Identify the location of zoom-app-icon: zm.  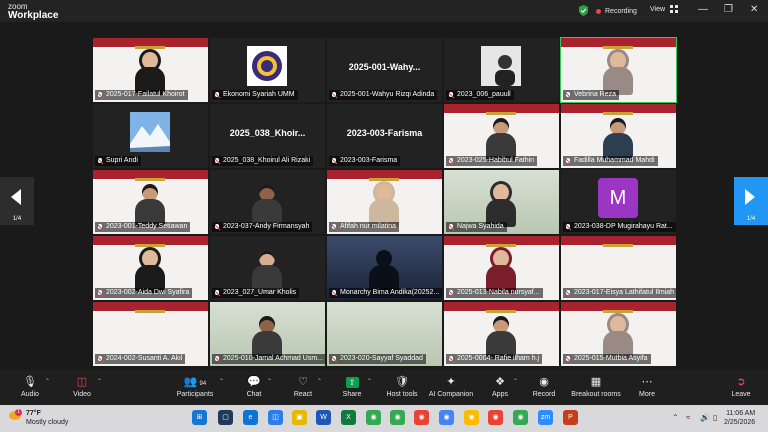
(545, 417).